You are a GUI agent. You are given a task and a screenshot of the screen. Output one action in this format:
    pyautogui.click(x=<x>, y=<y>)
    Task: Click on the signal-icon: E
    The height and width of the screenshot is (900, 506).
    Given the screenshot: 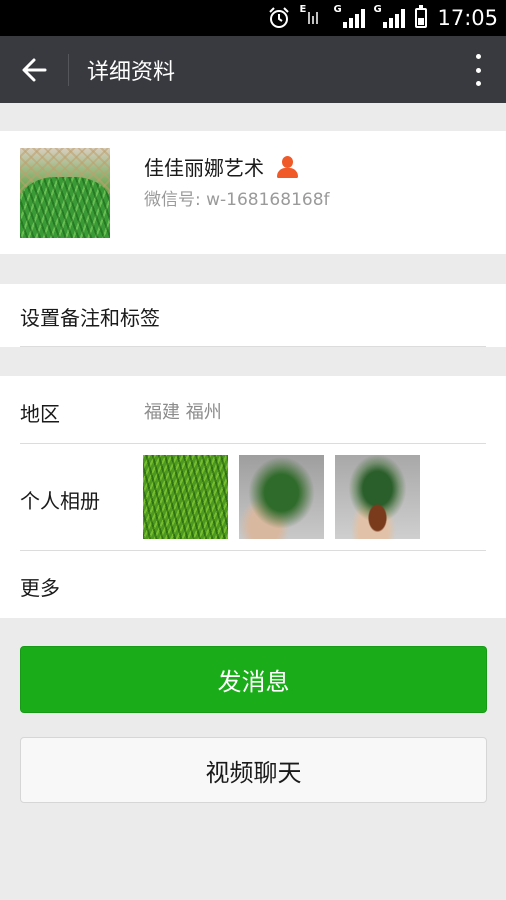 What is the action you would take?
    pyautogui.click(x=312, y=16)
    